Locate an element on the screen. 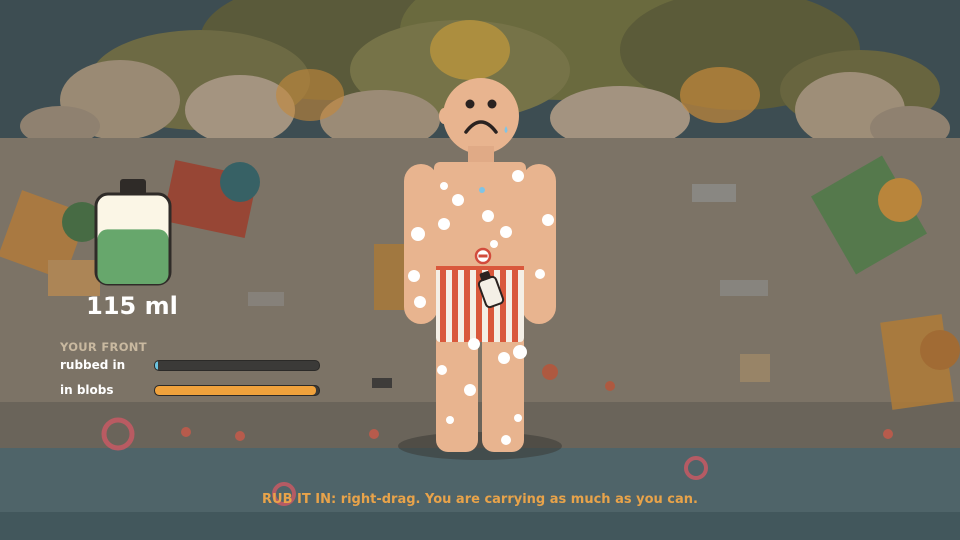 The image size is (960, 540). rubbed-in-bar is located at coordinates (237, 365).